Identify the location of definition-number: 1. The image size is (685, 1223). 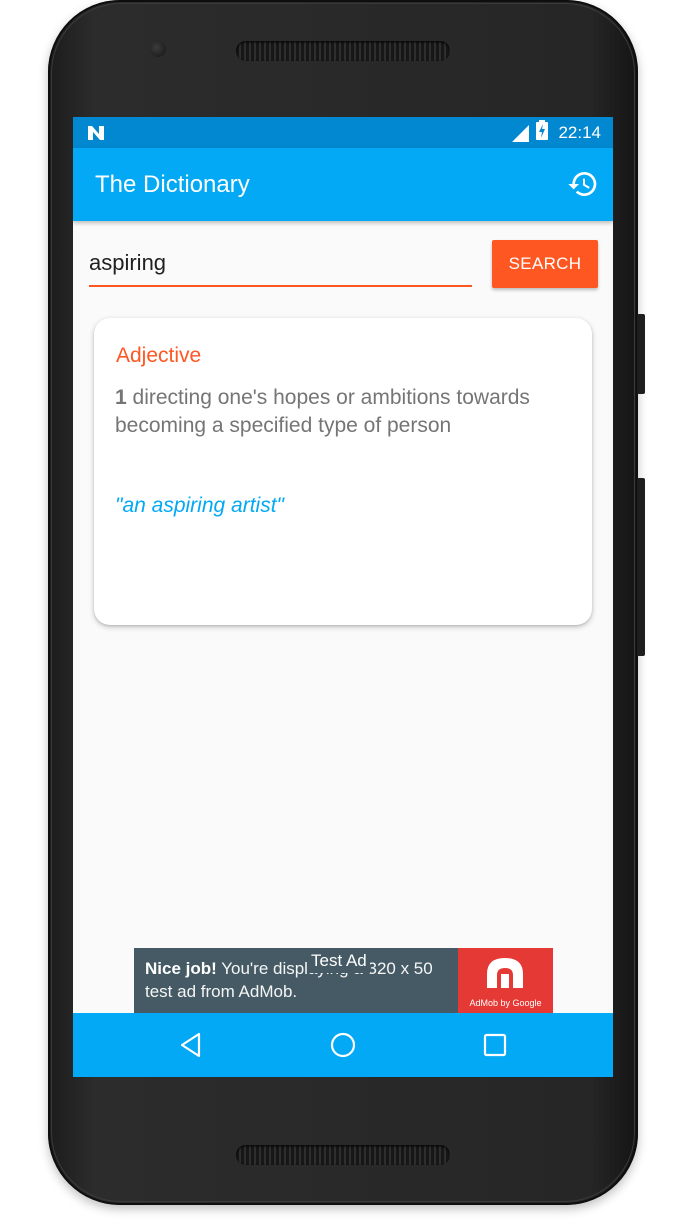
(121, 397).